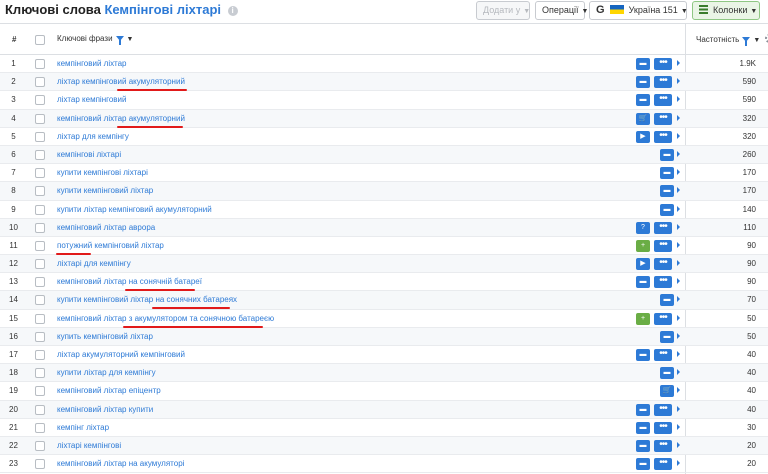 The image size is (768, 474). What do you see at coordinates (129, 281) in the screenshot?
I see `keyword-link: кемпінговий ліхтар на сонячній батареї` at bounding box center [129, 281].